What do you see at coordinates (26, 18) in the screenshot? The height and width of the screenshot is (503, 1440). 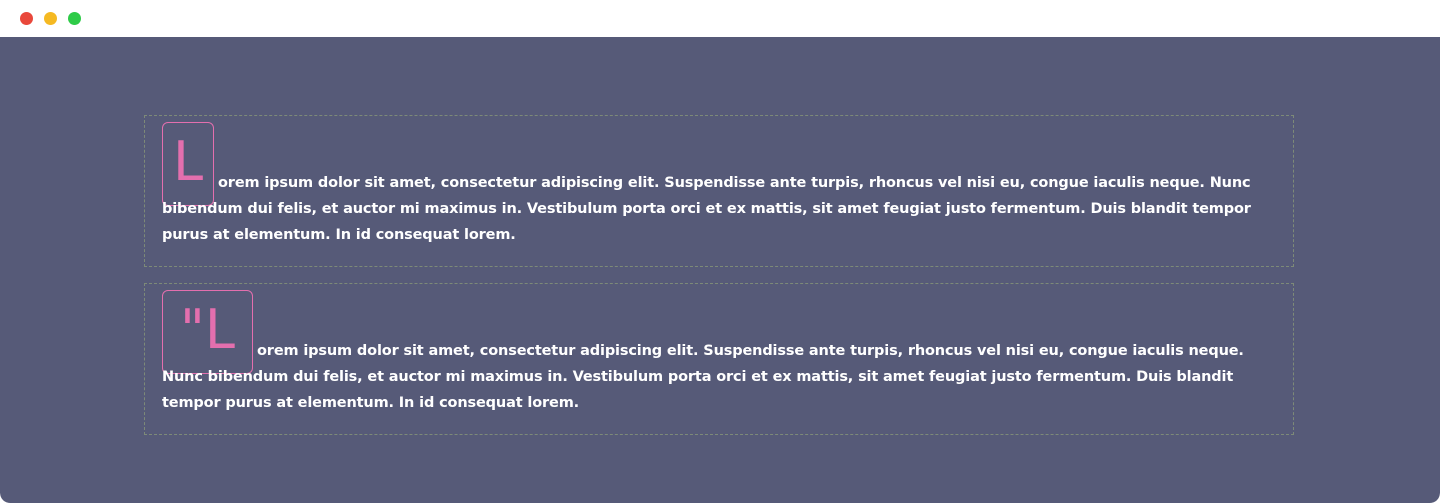 I see `close-window-icon` at bounding box center [26, 18].